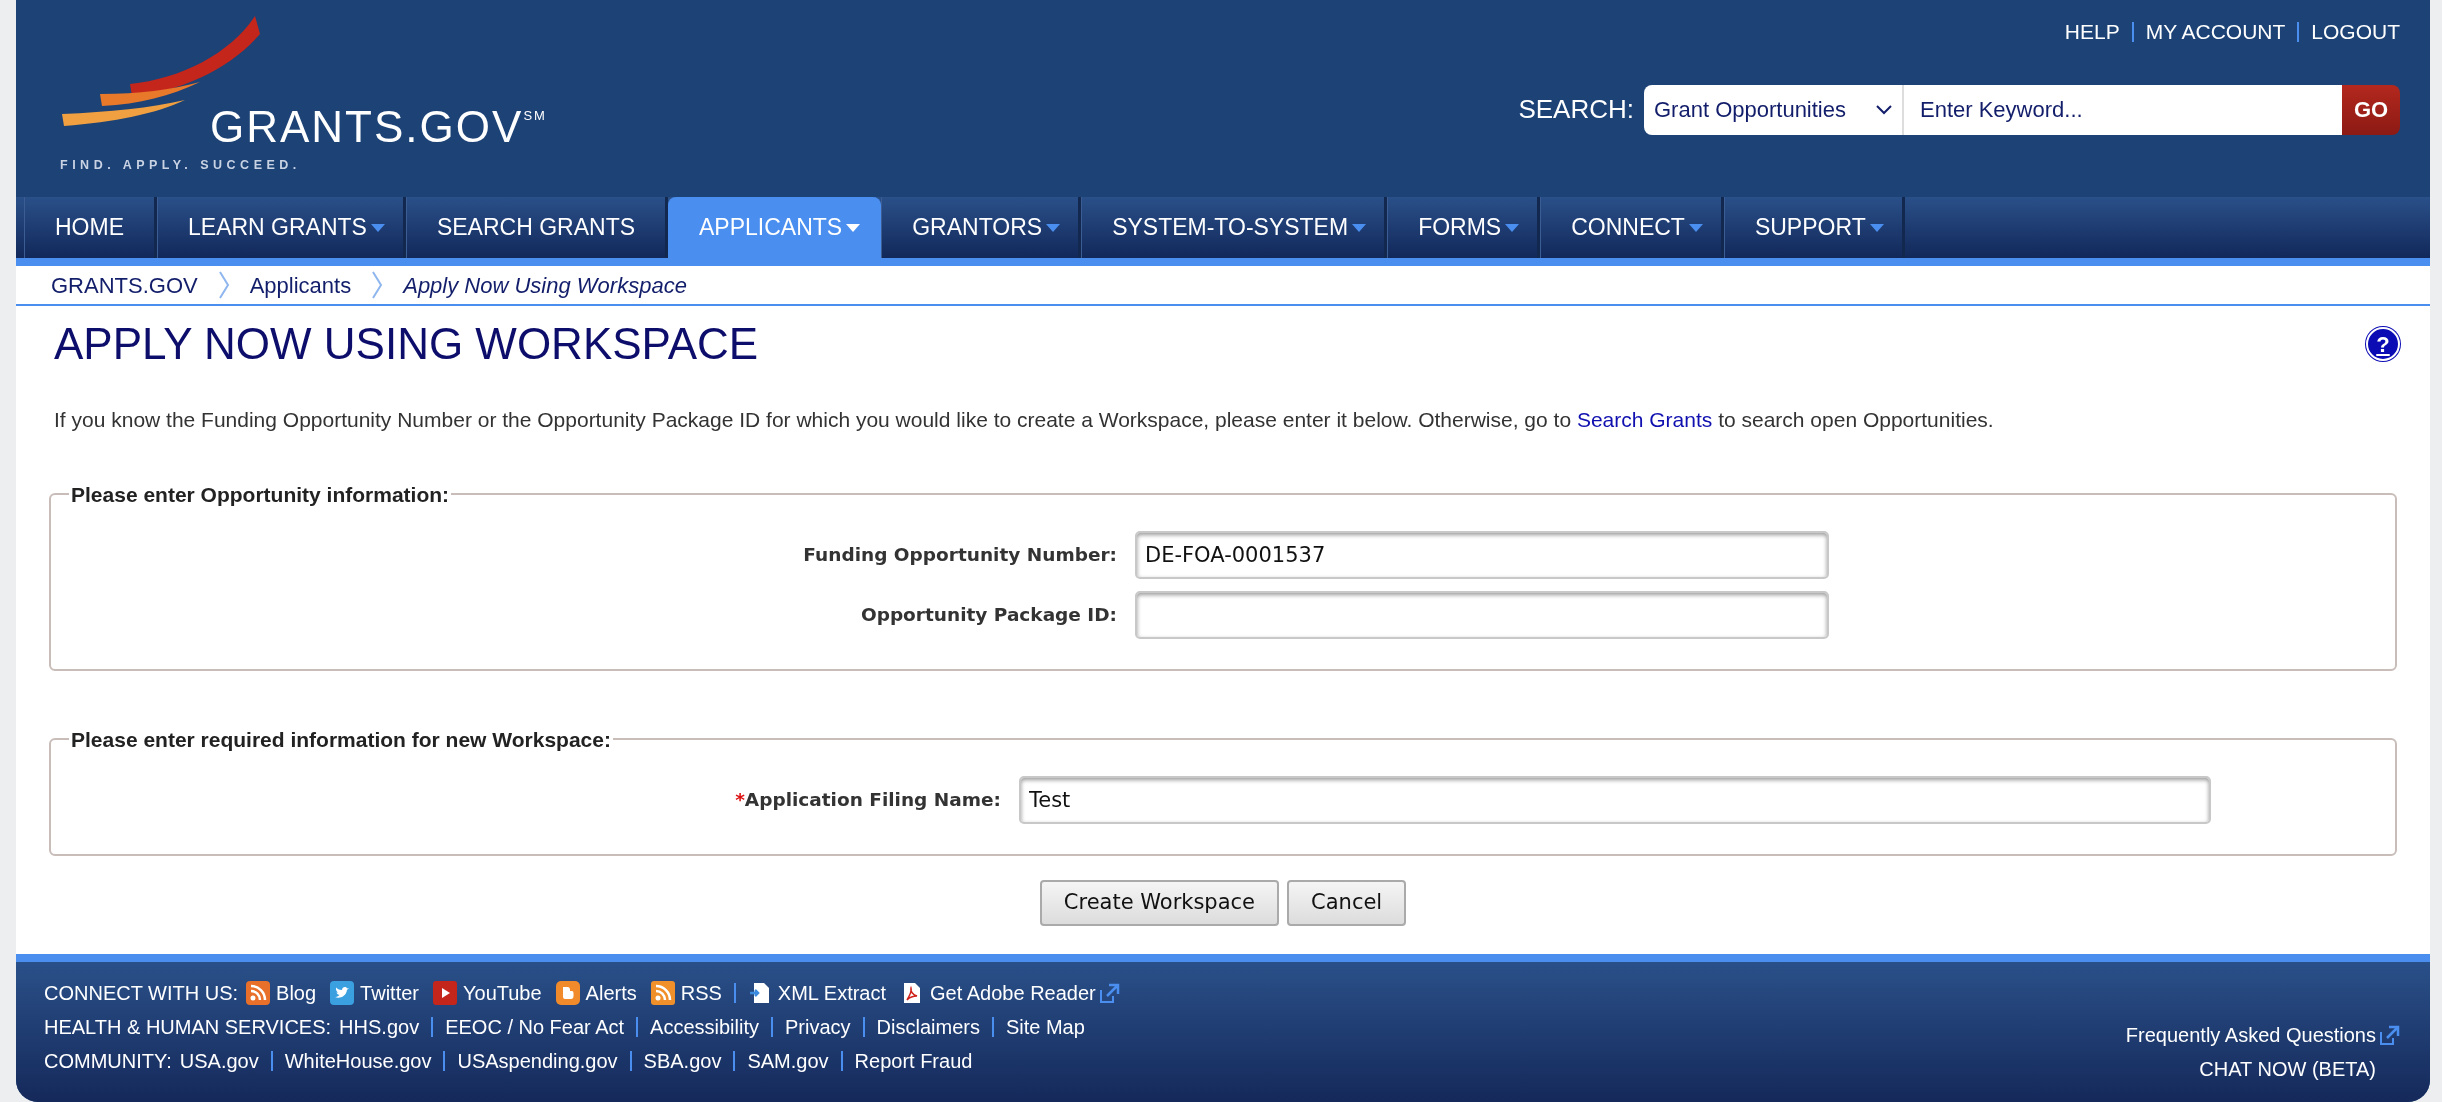 This screenshot has height=1102, width=2442. What do you see at coordinates (378, 127) in the screenshot?
I see `logo-text: GRANTS.GOV$^{SM}$` at bounding box center [378, 127].